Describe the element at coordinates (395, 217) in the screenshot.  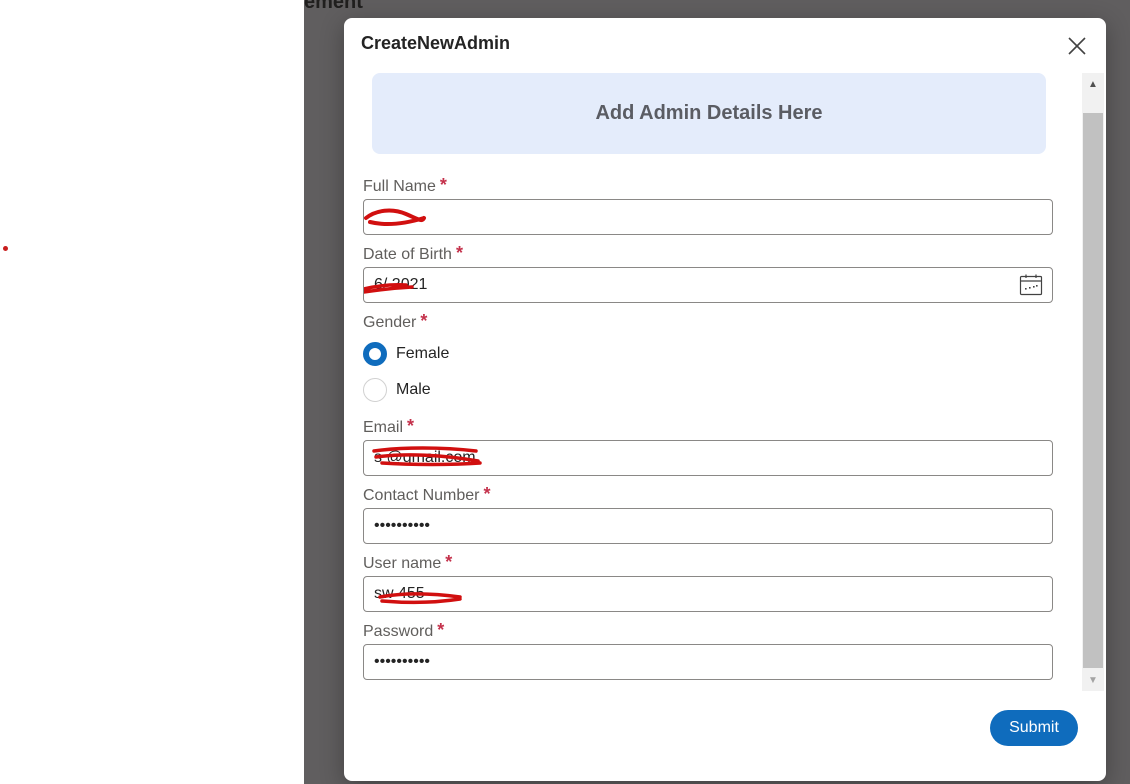
I see `redaction-scribble` at that location.